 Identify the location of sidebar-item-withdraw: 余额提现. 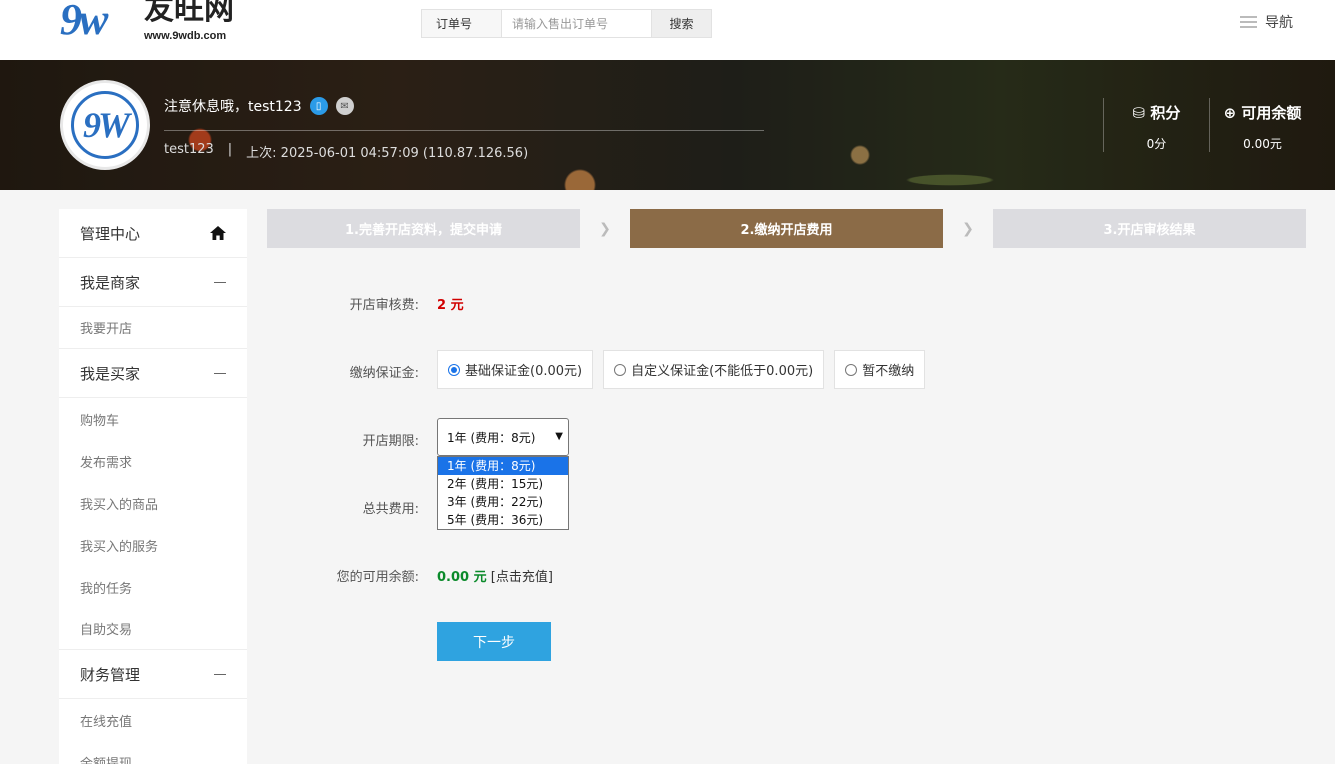
(153, 752).